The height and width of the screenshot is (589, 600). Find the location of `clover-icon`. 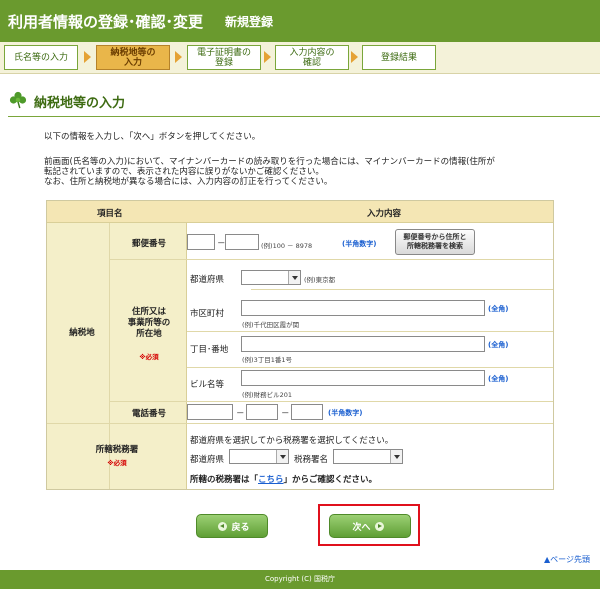

clover-icon is located at coordinates (18, 100).